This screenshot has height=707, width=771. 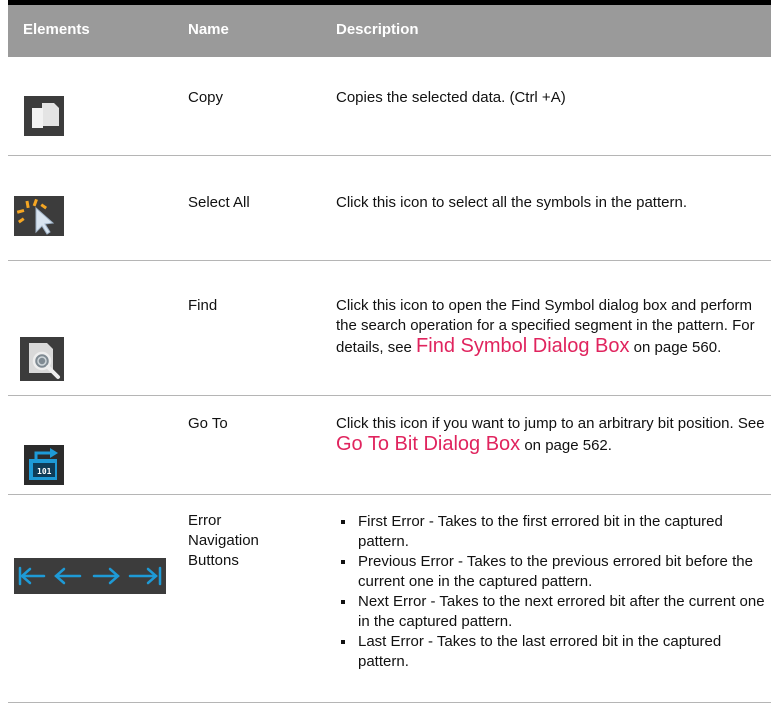 I want to click on header-elements: Elements, so click(x=56, y=29).